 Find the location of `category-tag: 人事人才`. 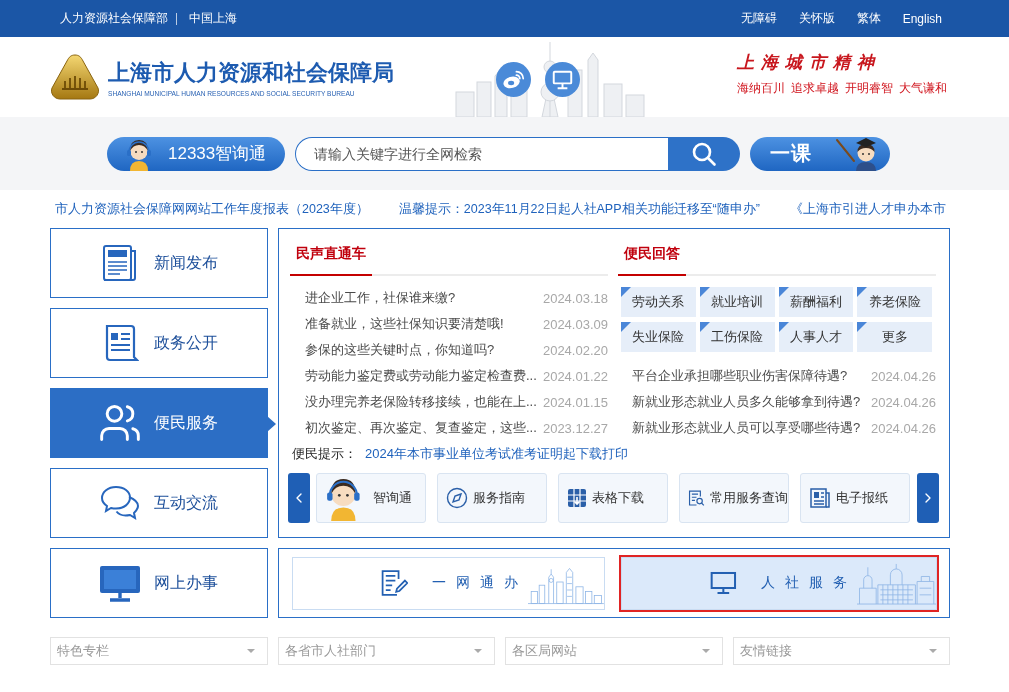

category-tag: 人事人才 is located at coordinates (816, 337).